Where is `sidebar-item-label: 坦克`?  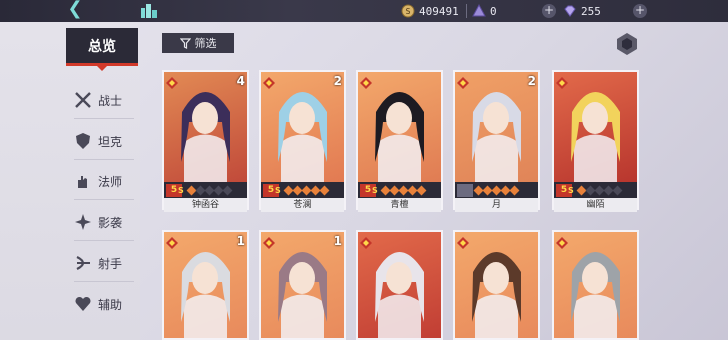
sidebar-item-label: 坦克 is located at coordinates (110, 141).